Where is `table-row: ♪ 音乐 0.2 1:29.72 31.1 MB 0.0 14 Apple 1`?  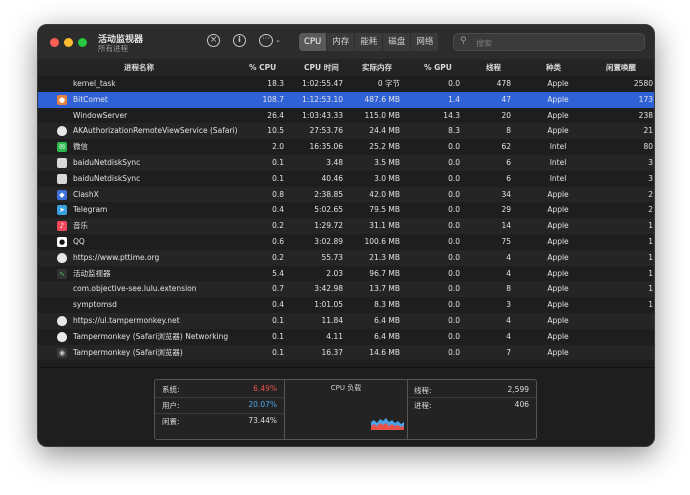
table-row: ♪ 音乐 0.2 1:29.72 31.1 MB 0.0 14 Apple 1 is located at coordinates (346, 226).